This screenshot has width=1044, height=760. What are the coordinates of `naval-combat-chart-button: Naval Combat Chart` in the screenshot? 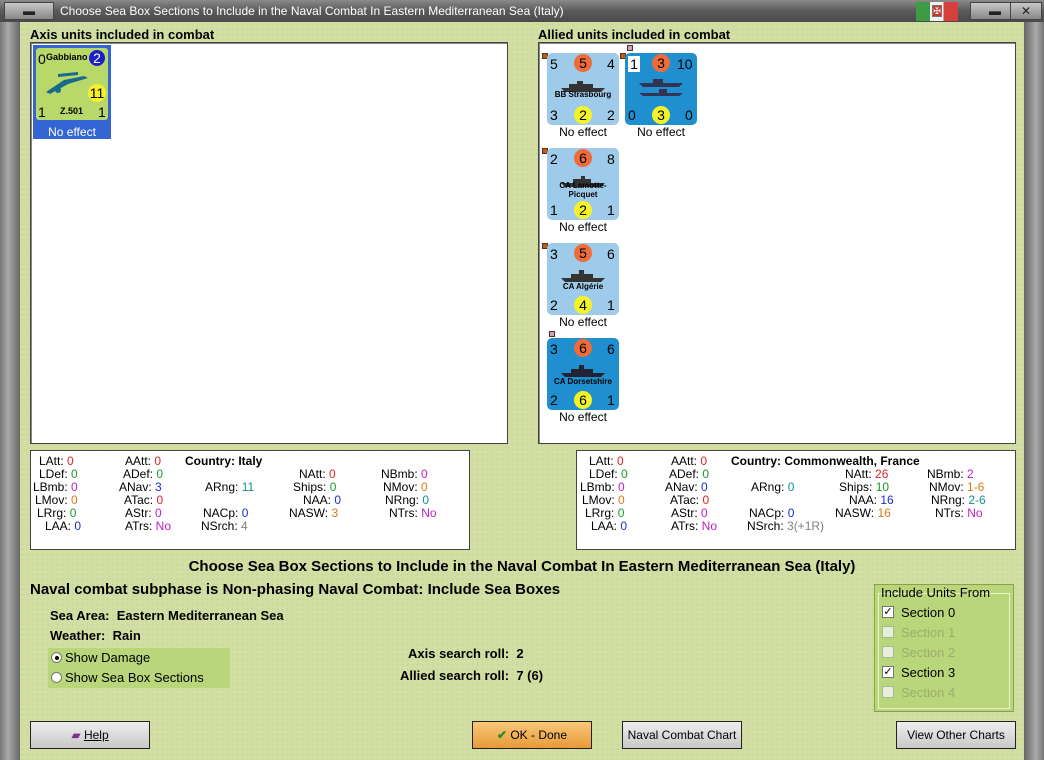 It's located at (682, 735).